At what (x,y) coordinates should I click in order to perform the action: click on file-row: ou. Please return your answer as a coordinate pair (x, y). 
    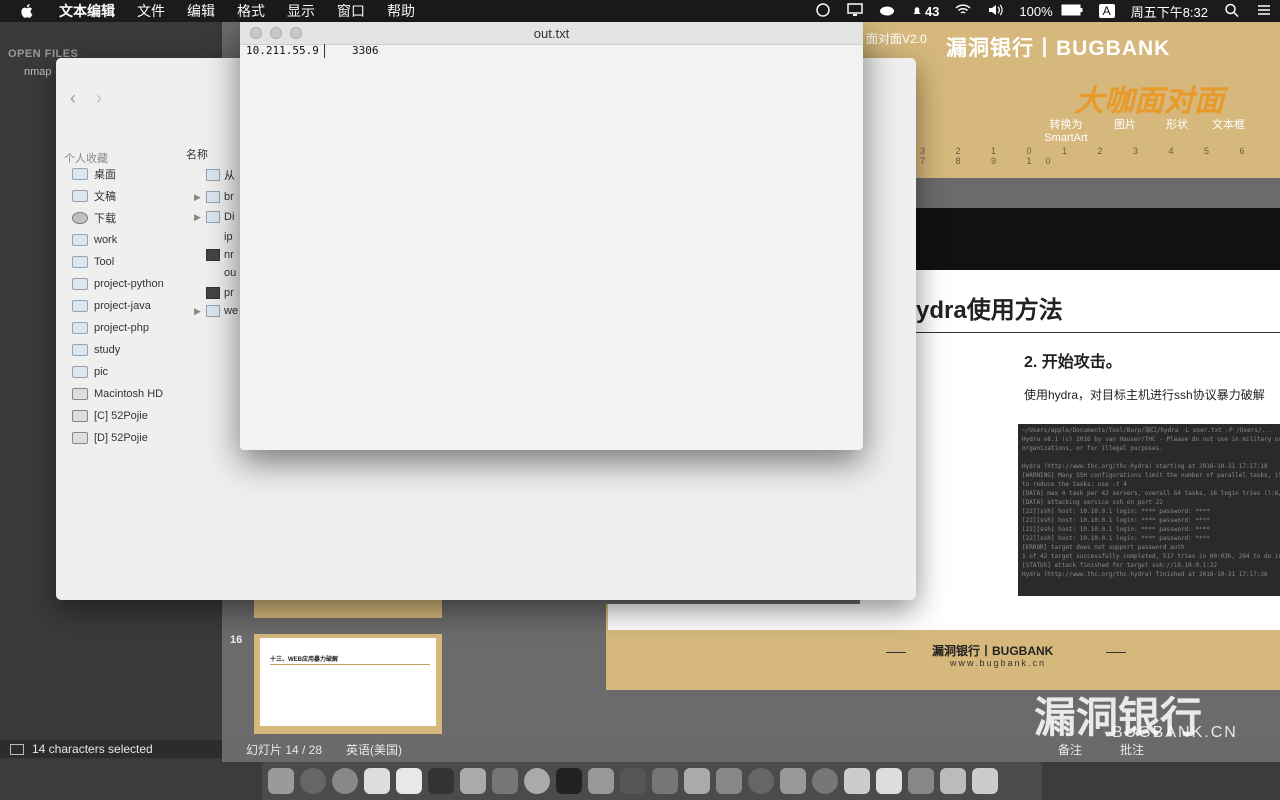
    Looking at the image, I should click on (215, 273).